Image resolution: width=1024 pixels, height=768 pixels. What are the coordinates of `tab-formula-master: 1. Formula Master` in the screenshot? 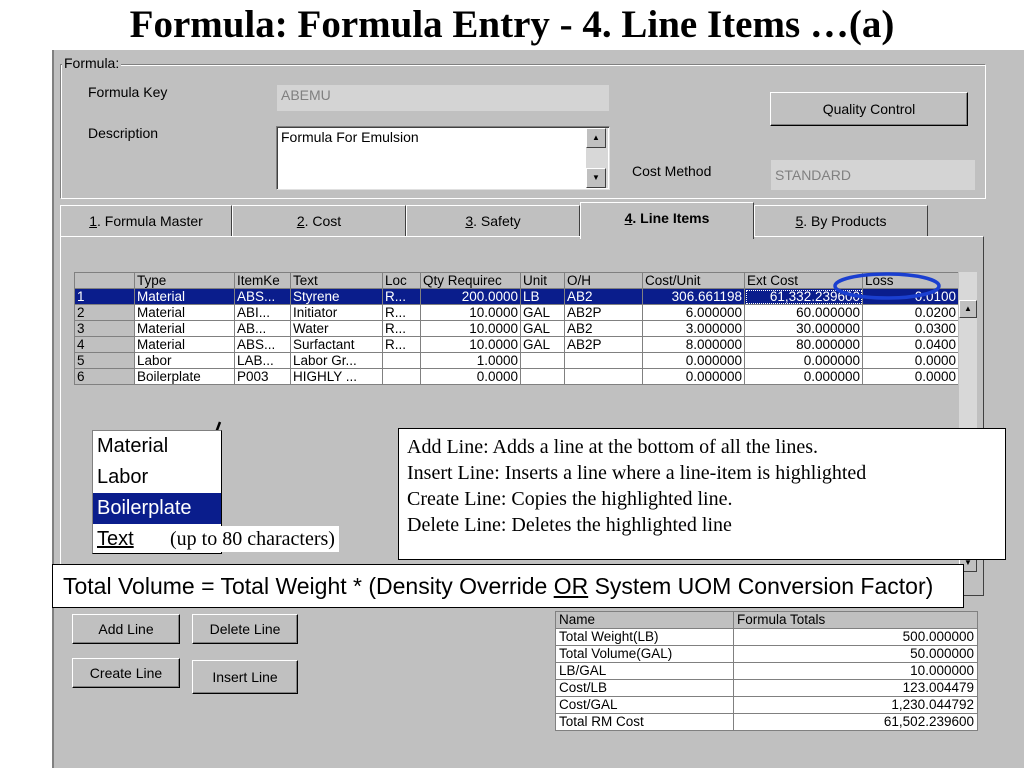 It's located at (146, 221).